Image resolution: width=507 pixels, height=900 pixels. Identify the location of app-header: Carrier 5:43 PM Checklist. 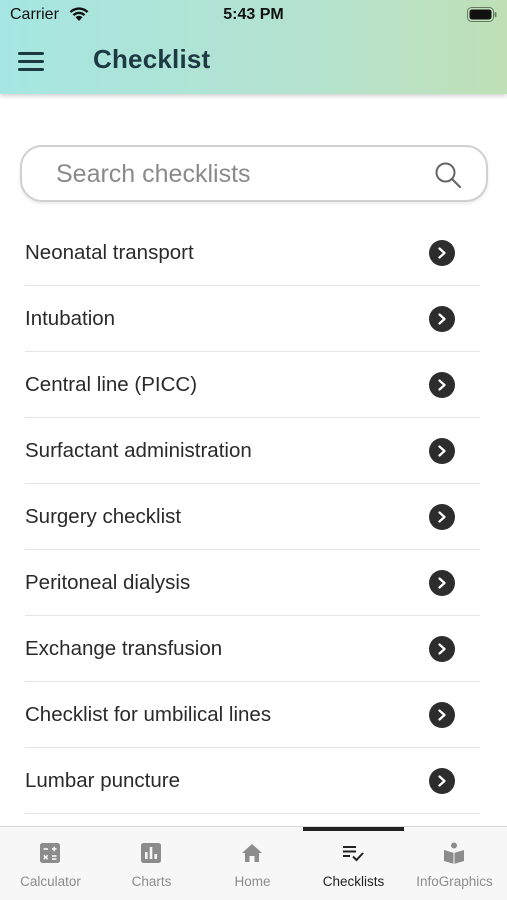
(253, 47).